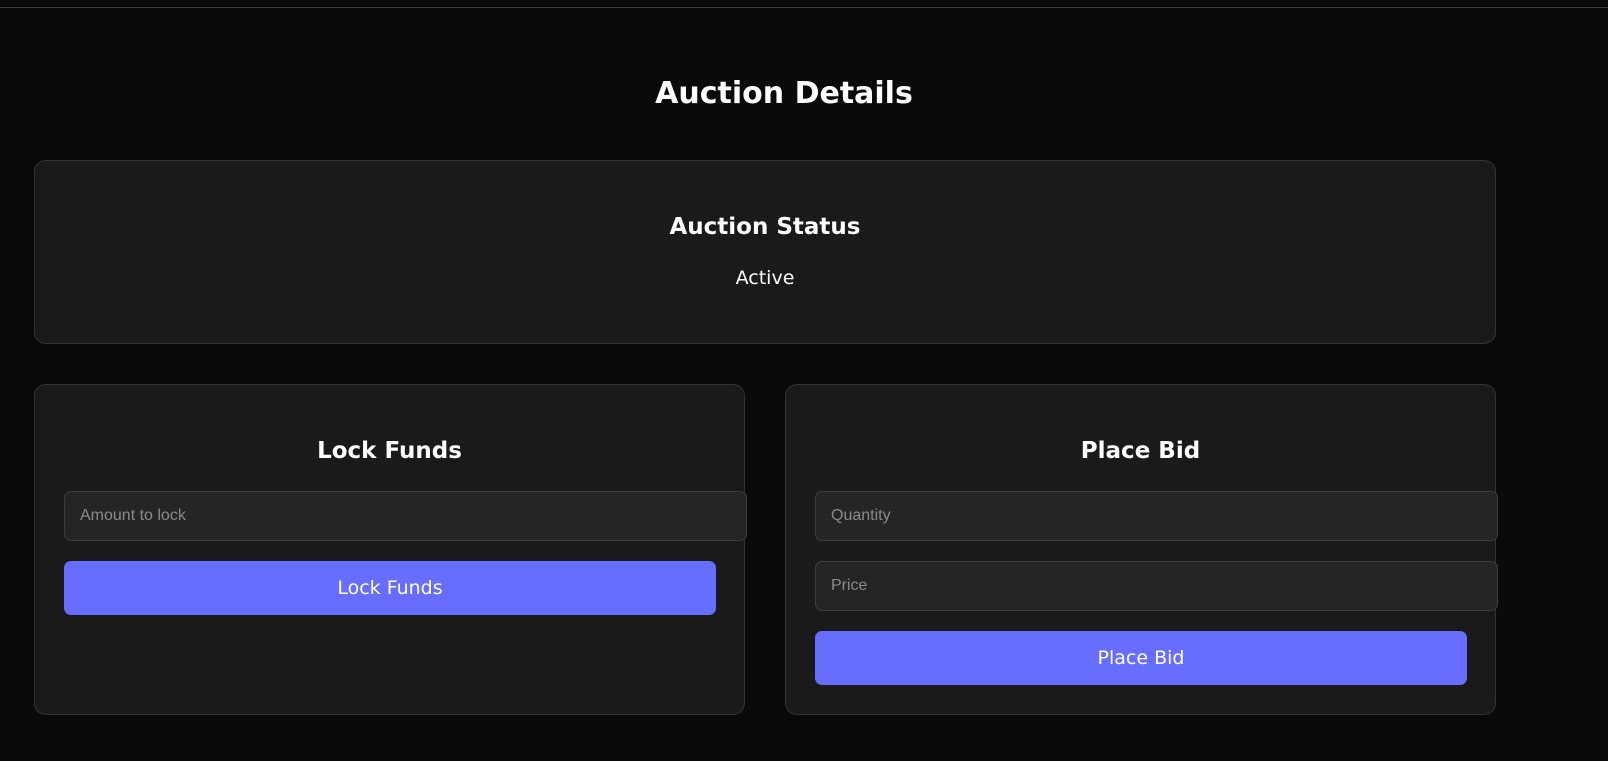 The height and width of the screenshot is (761, 1608). I want to click on auction-status-value: Active, so click(765, 278).